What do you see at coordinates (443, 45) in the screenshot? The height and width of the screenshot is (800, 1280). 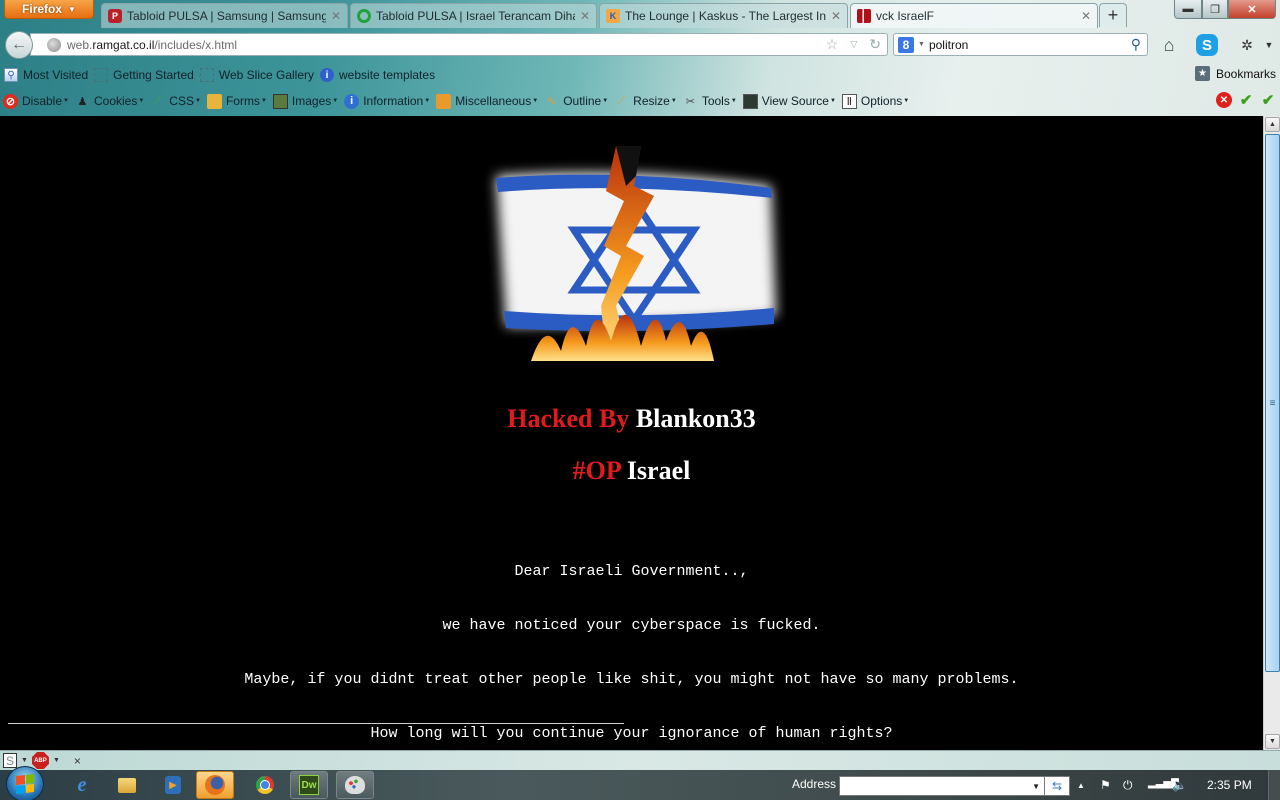 I see `url-text: web.ramgat.co.il/includes/x.html` at bounding box center [443, 45].